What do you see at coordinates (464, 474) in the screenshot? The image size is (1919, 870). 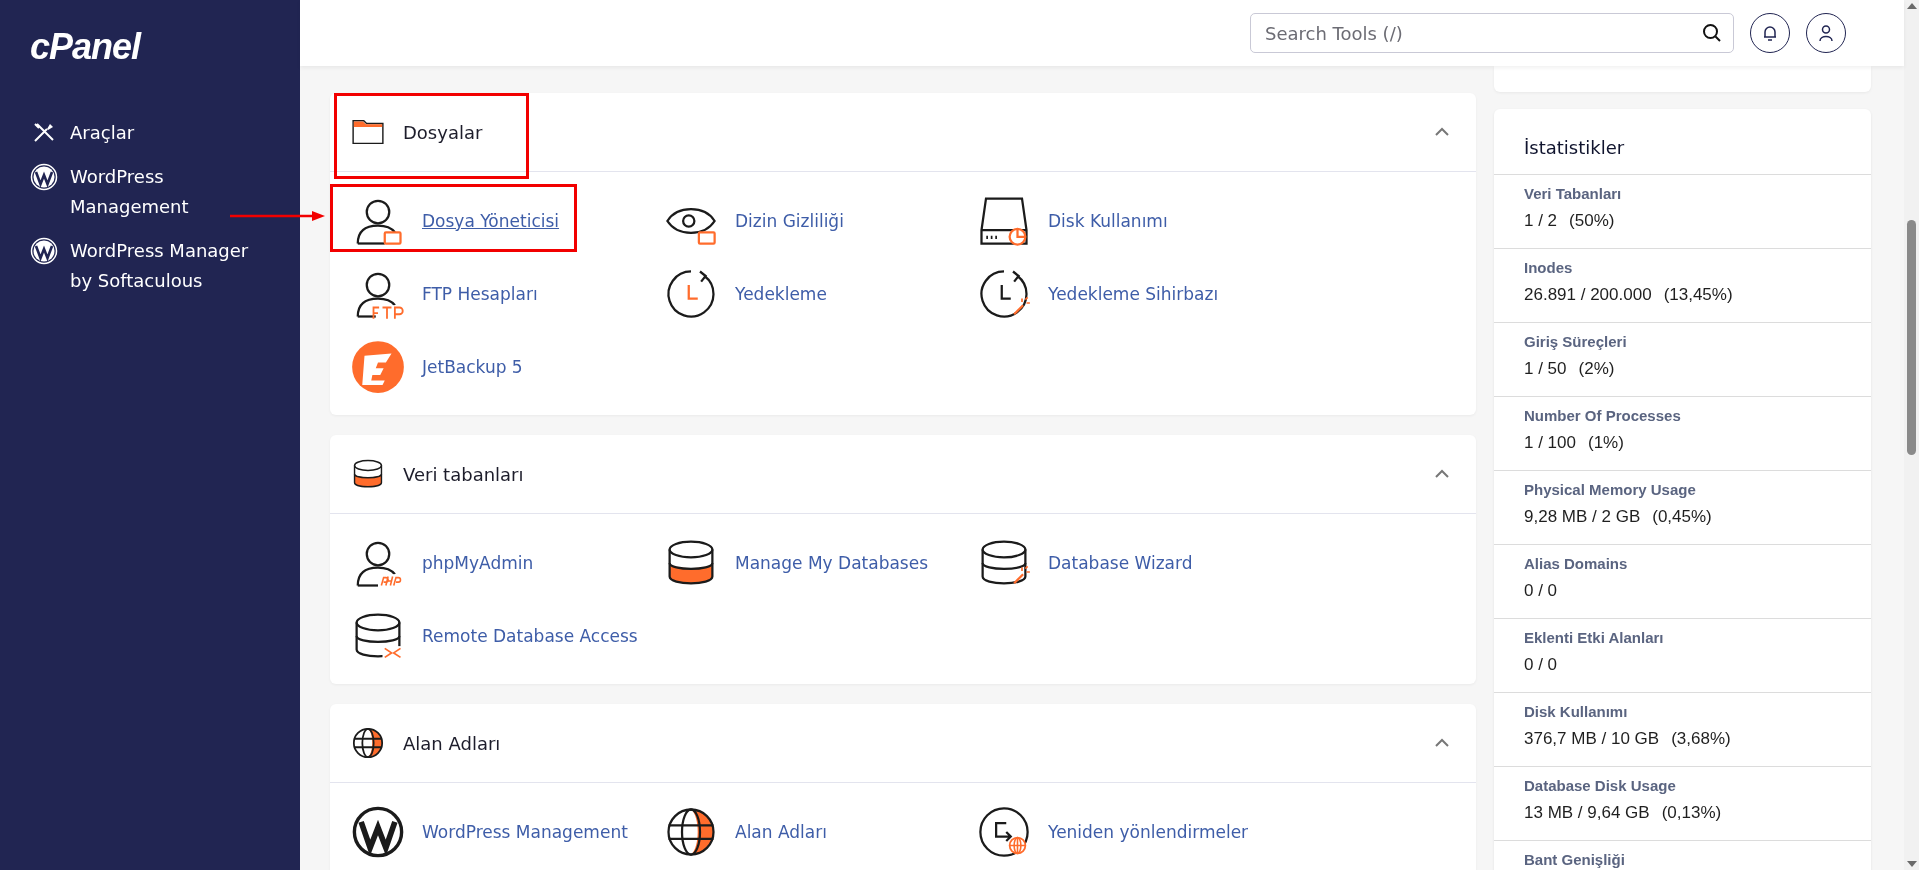 I see `section-title: Veri tabanları` at bounding box center [464, 474].